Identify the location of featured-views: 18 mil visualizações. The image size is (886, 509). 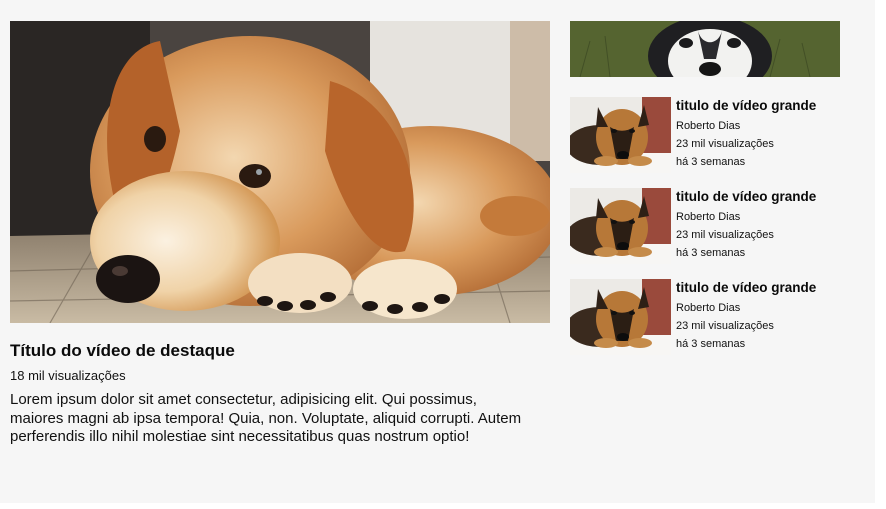
(68, 375).